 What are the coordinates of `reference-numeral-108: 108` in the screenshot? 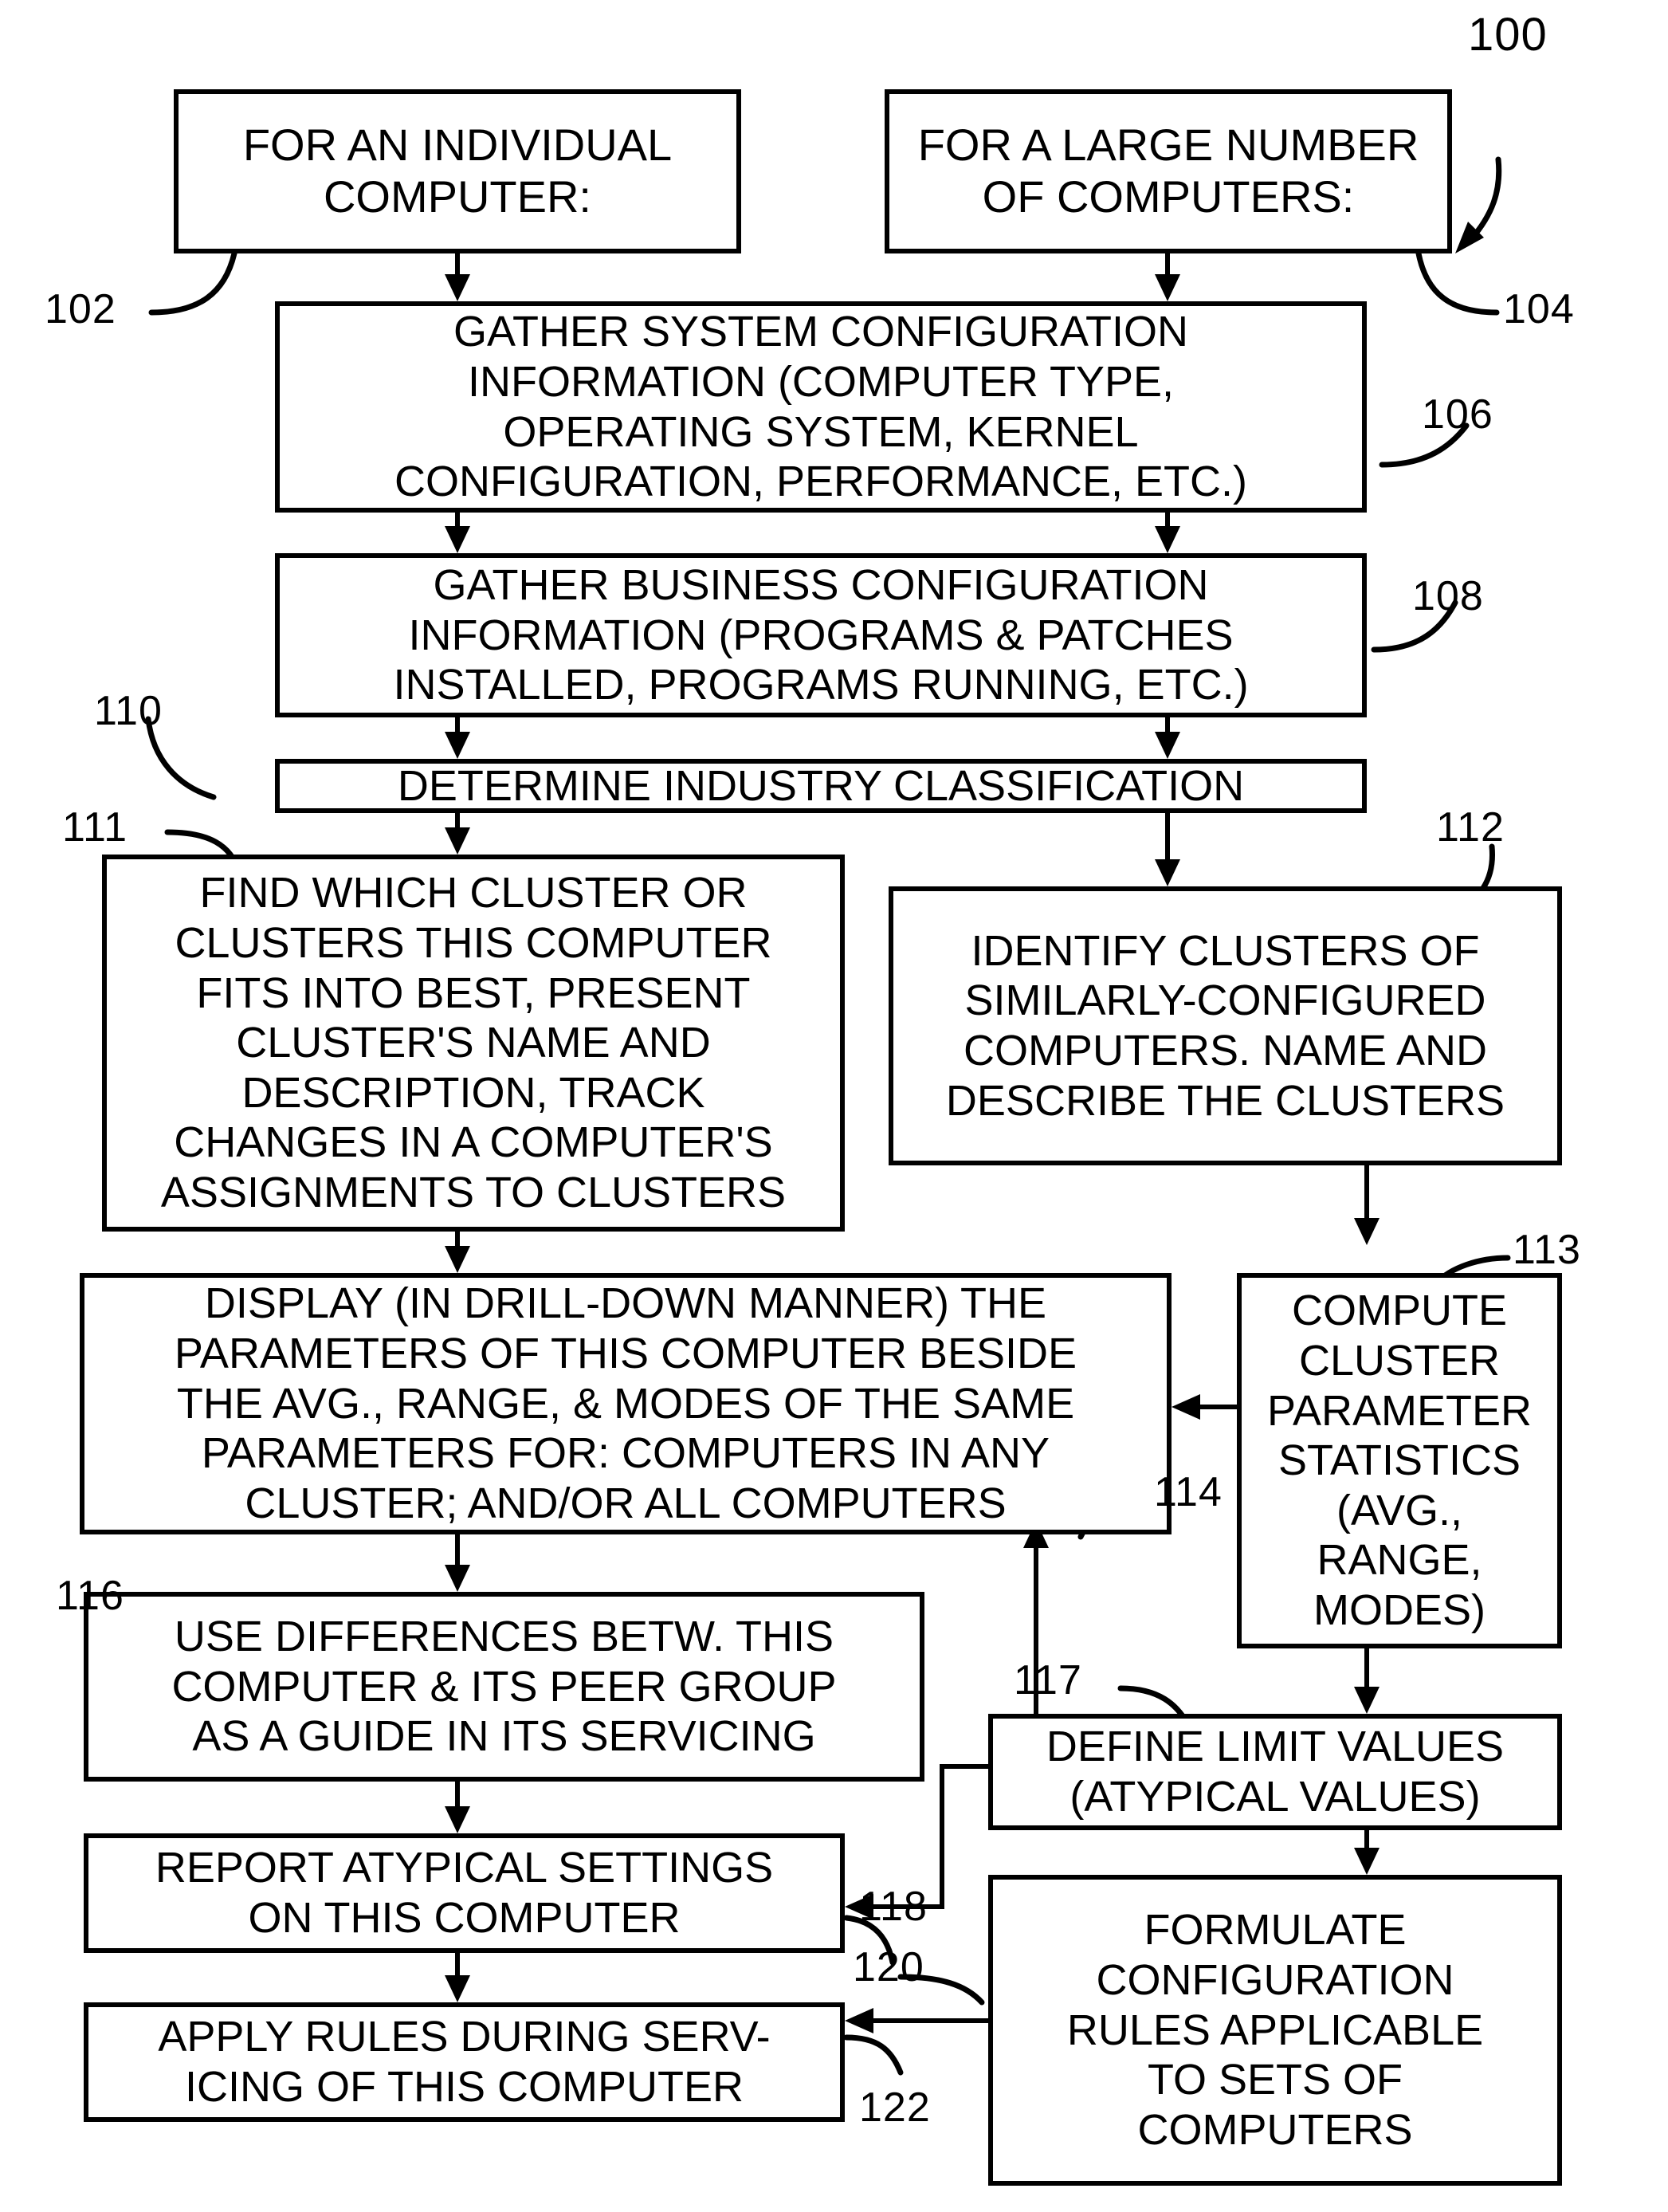 It's located at (1448, 596).